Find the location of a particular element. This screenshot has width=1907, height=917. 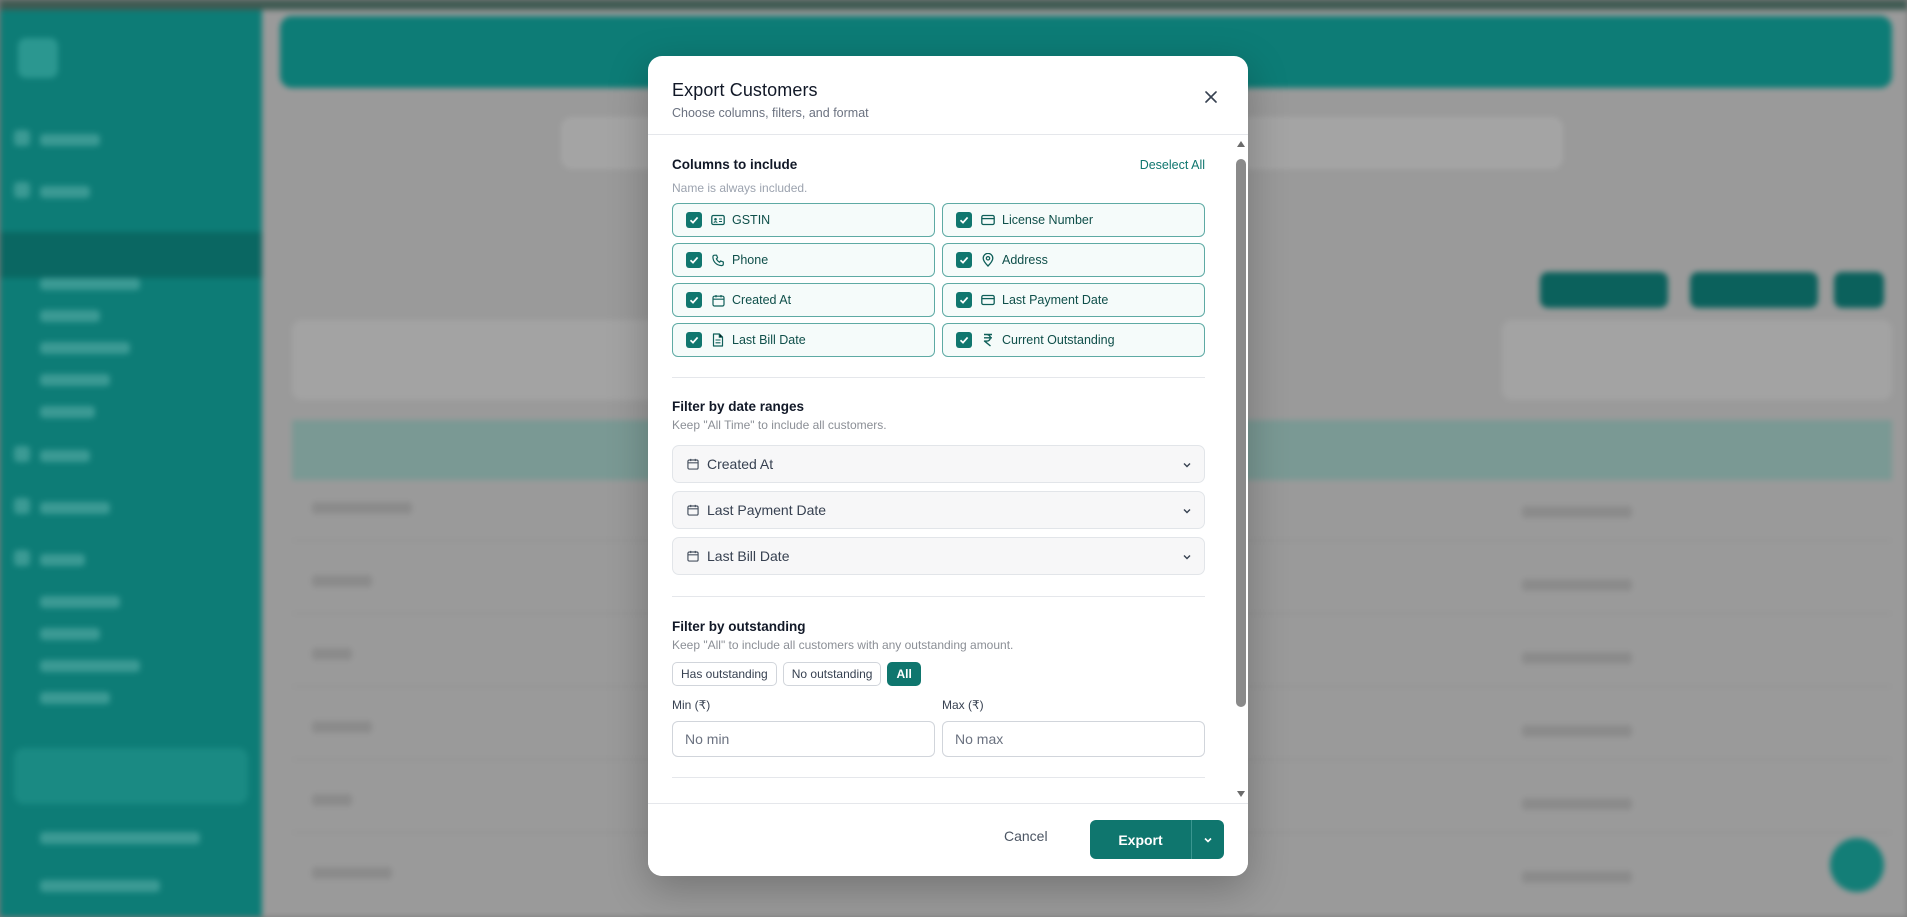

sidebar is located at coordinates (131, 463).